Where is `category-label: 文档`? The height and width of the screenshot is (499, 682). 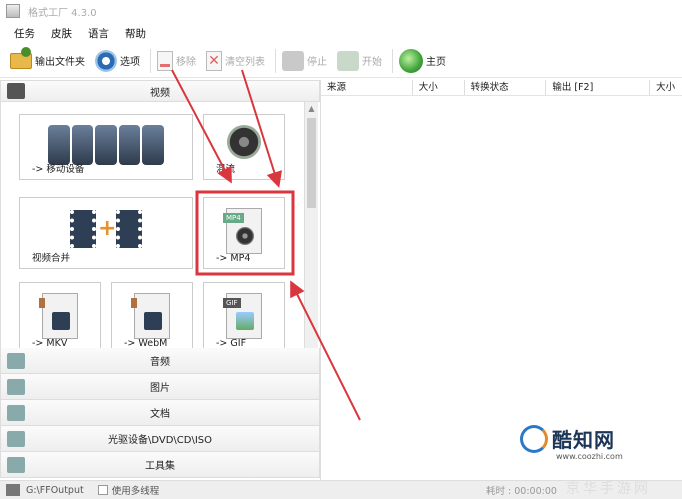 category-label: 文档 is located at coordinates (160, 414).